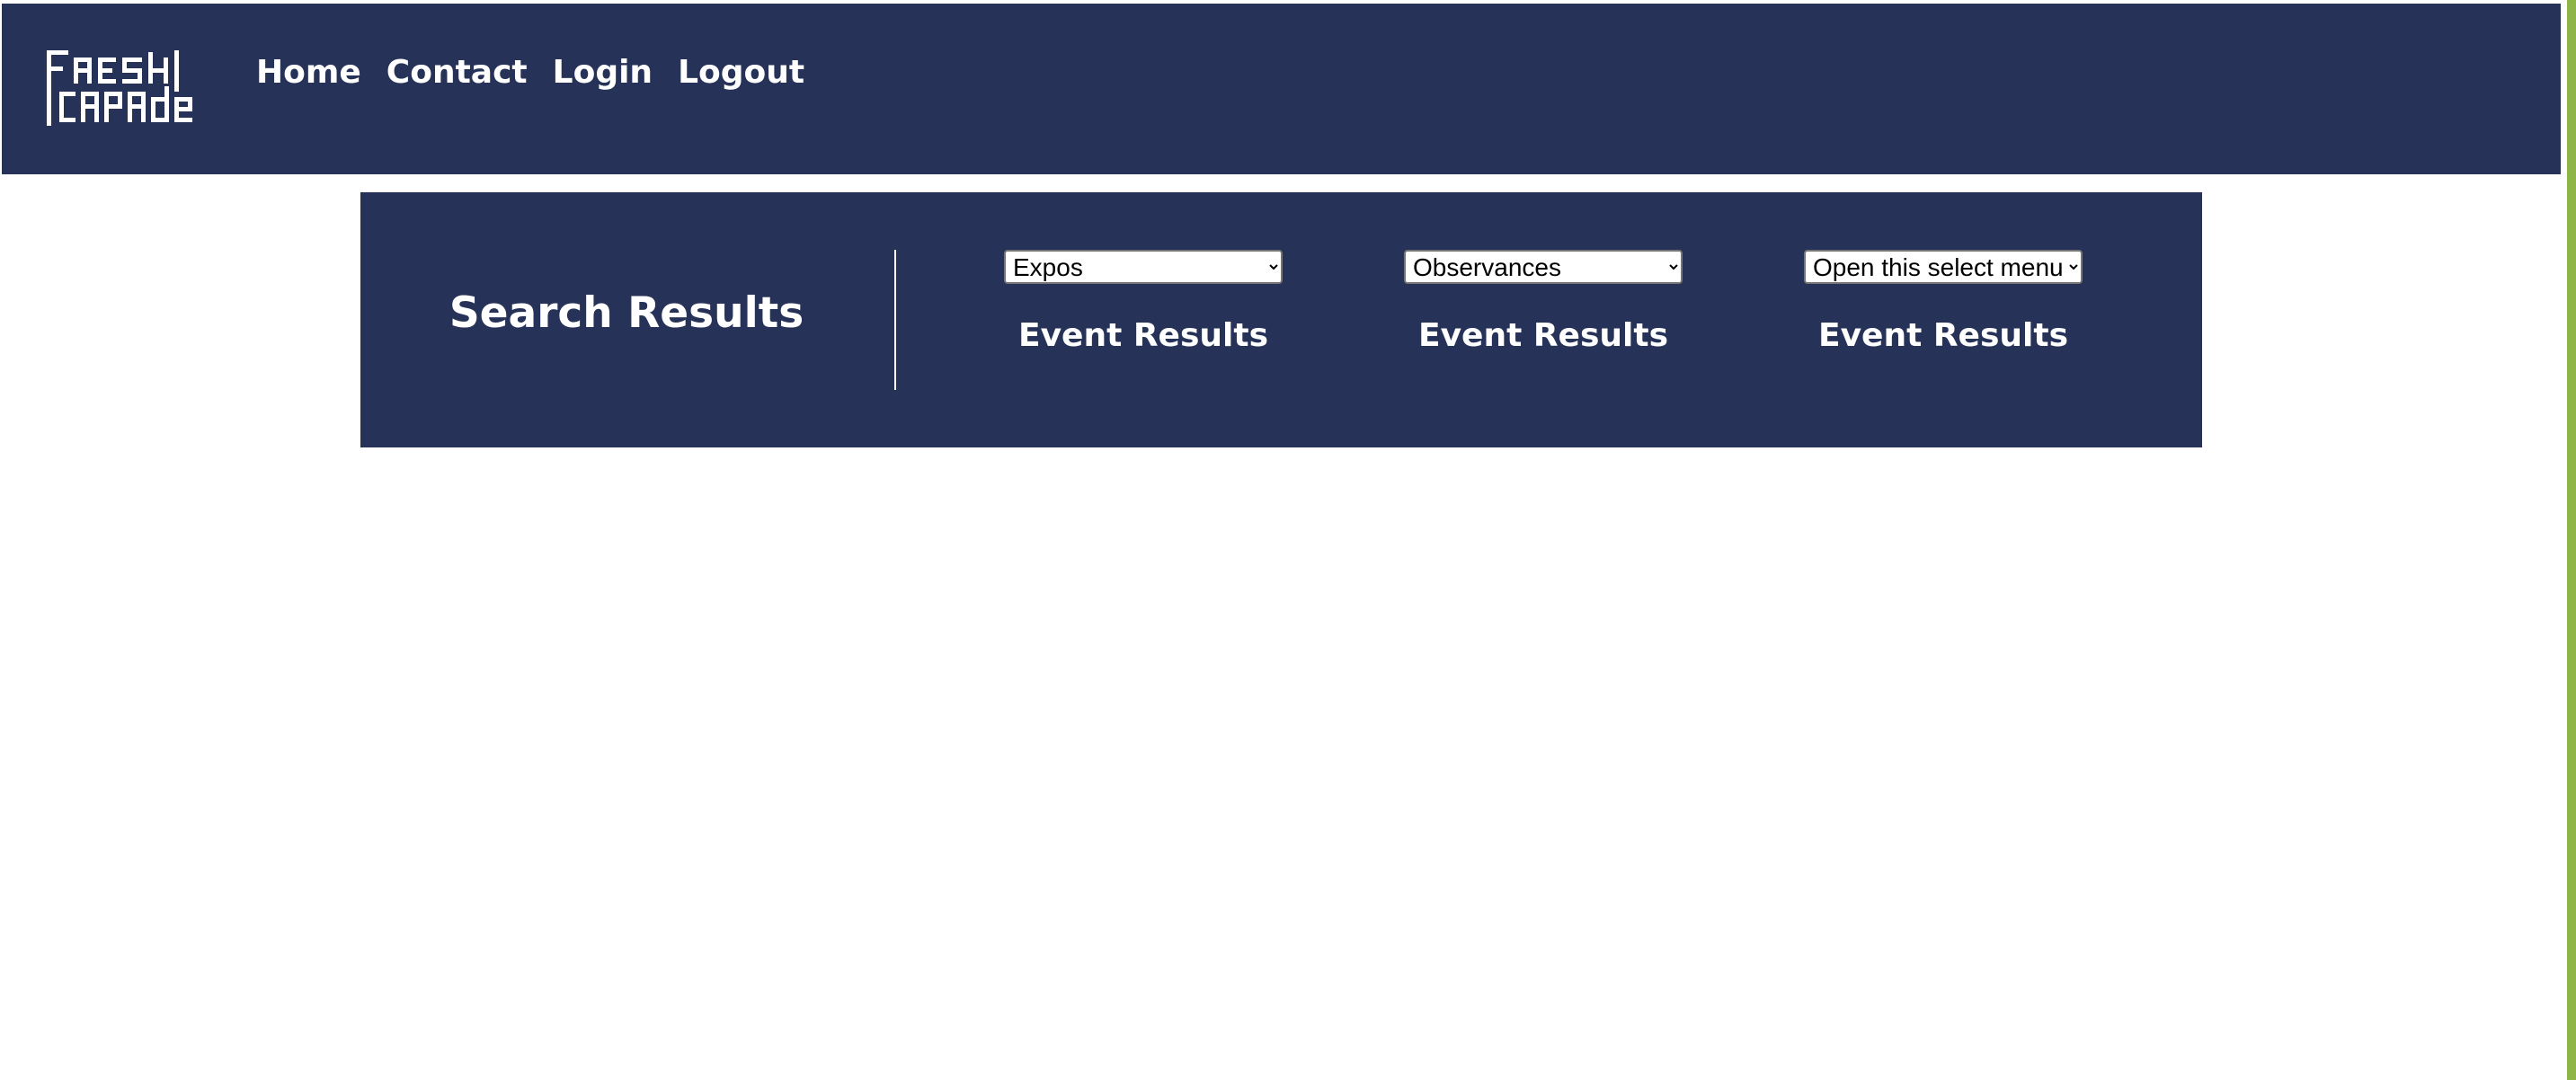 This screenshot has width=2576, height=1080. I want to click on category-select-observances: Observances, so click(1543, 267).